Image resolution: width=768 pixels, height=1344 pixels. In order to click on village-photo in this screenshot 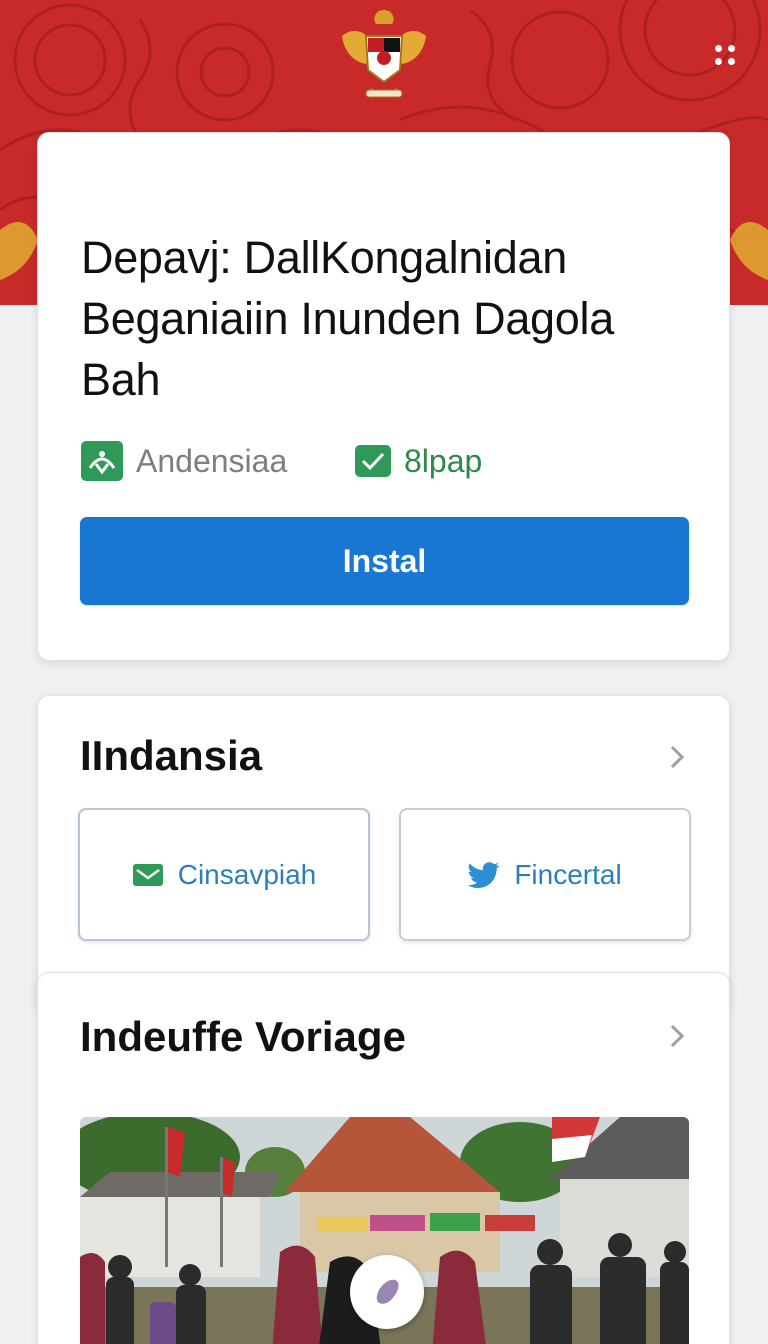, I will do `click(384, 1230)`.